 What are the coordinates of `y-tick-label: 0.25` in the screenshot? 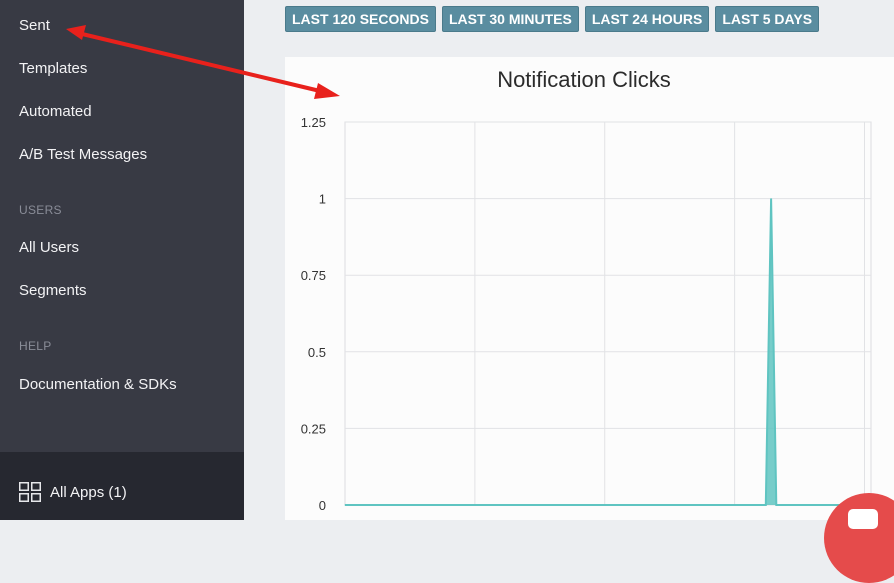 It's located at (313, 428).